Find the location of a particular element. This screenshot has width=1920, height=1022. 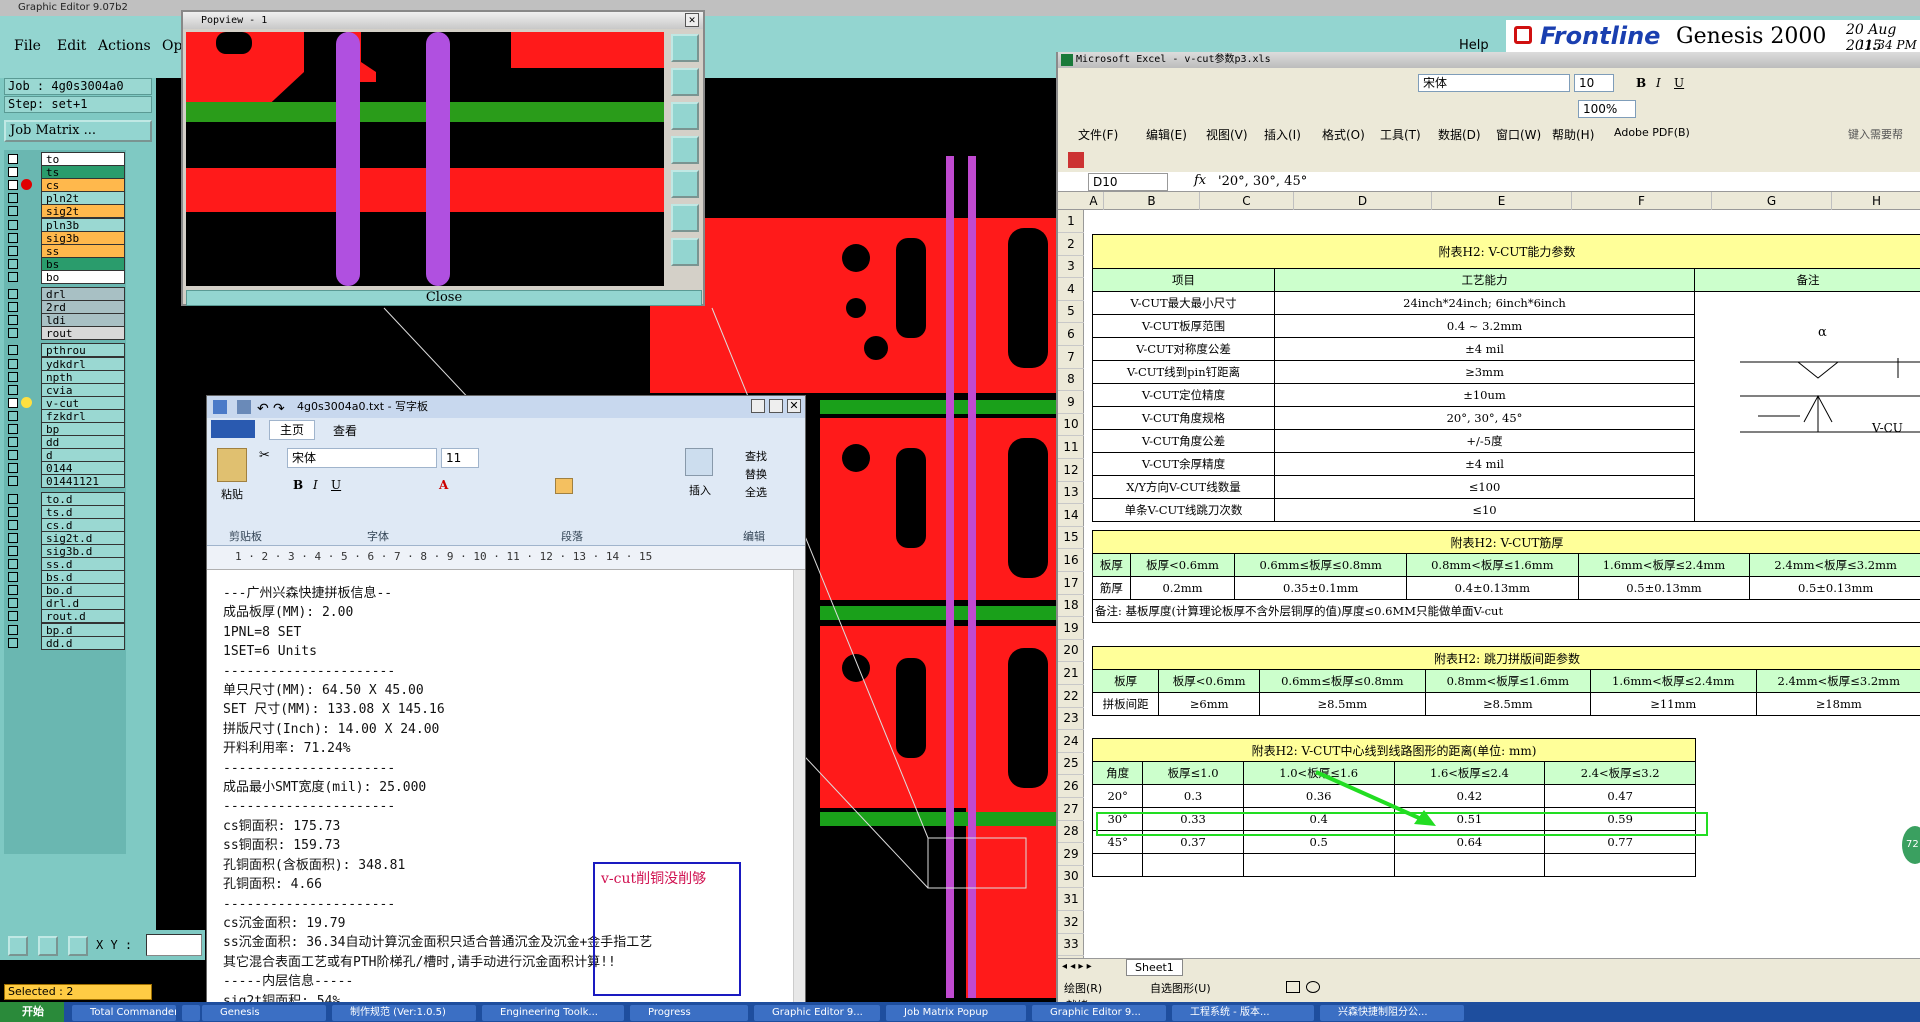

table-cell: ±4 mil is located at coordinates (1484, 464).